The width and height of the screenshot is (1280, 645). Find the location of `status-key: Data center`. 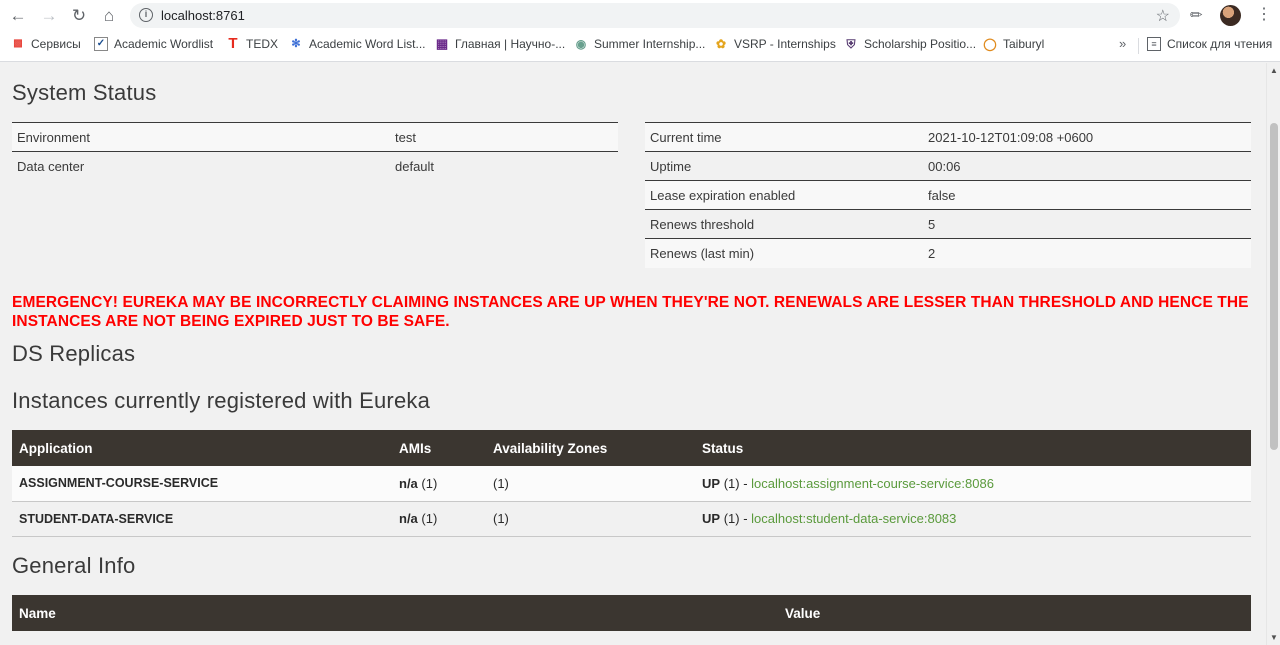

status-key: Data center is located at coordinates (201, 166).